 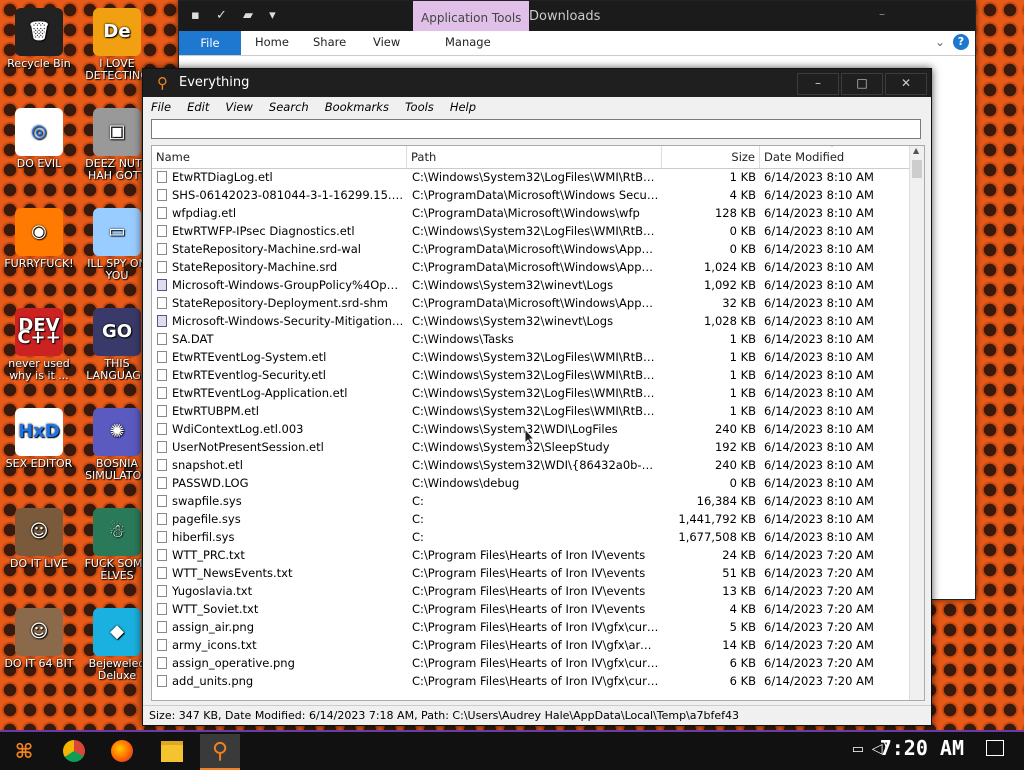 I want to click on cell-name: PASSWD.LOG, so click(x=210, y=483).